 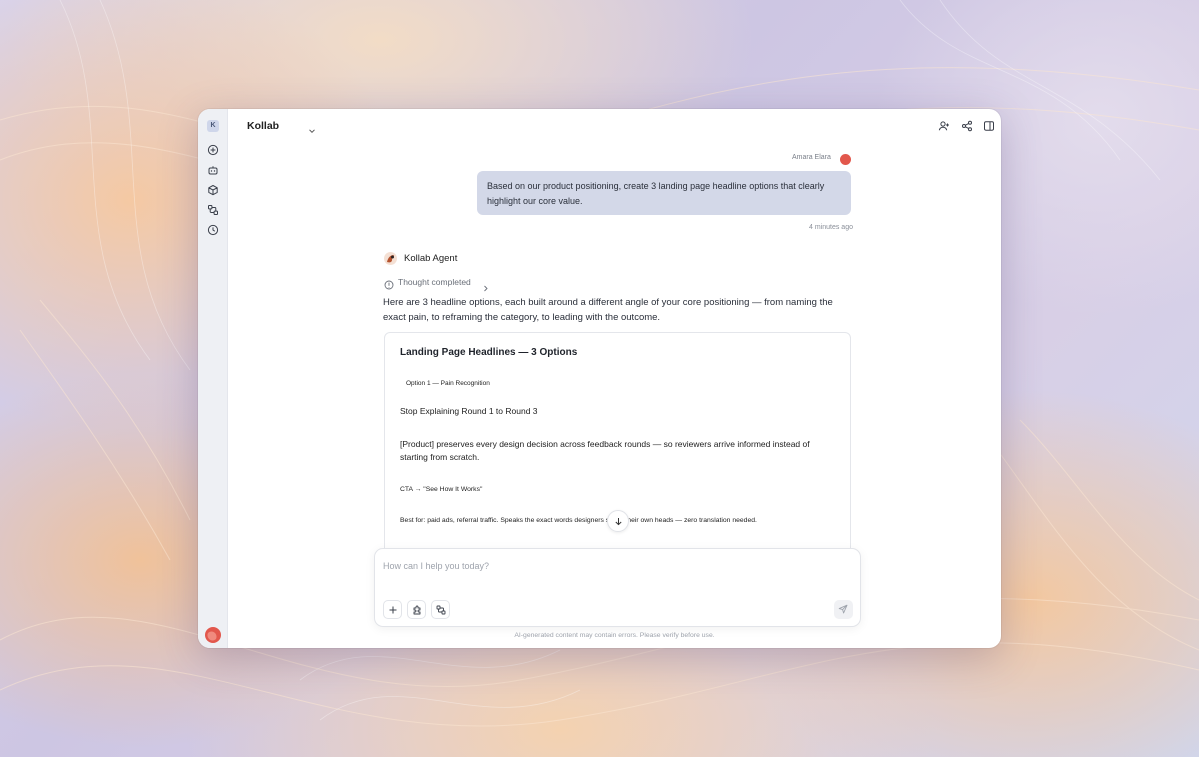 I want to click on tools-button, so click(x=416, y=609).